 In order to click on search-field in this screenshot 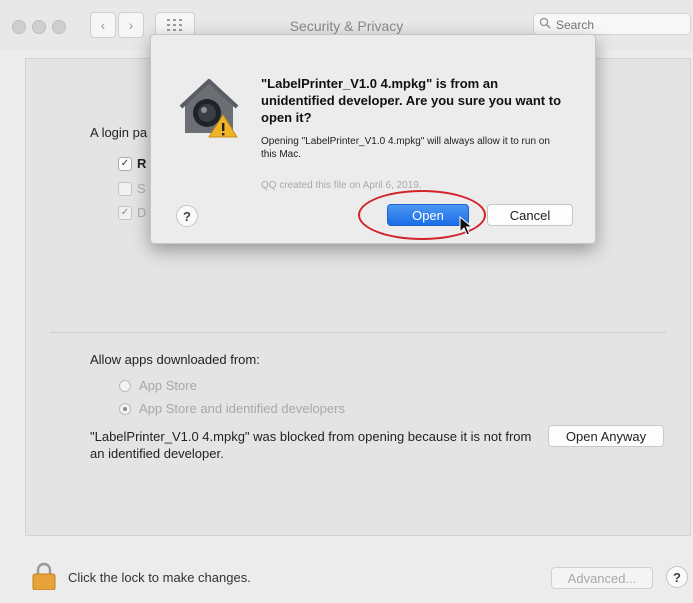, I will do `click(612, 24)`.